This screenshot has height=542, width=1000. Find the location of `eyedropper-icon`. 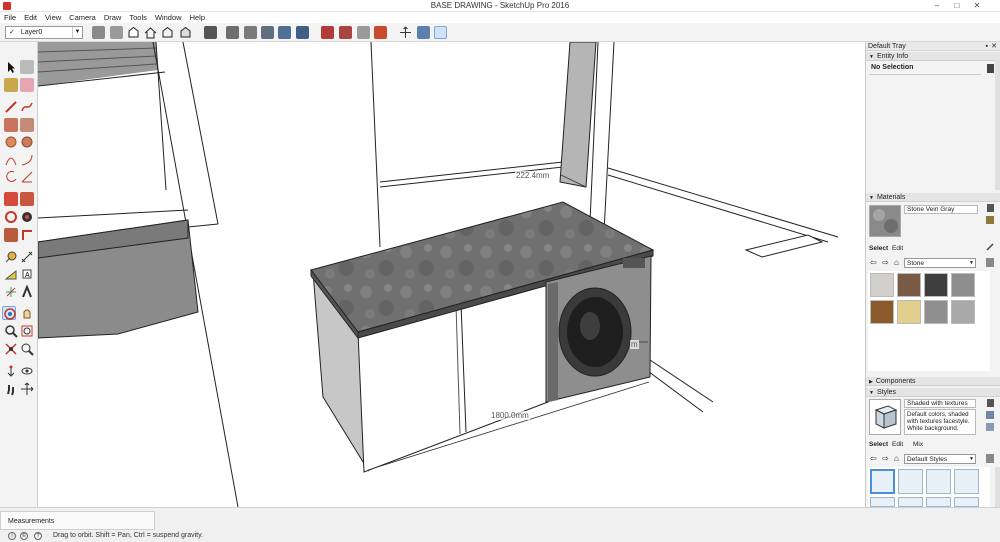

eyedropper-icon is located at coordinates (990, 246).